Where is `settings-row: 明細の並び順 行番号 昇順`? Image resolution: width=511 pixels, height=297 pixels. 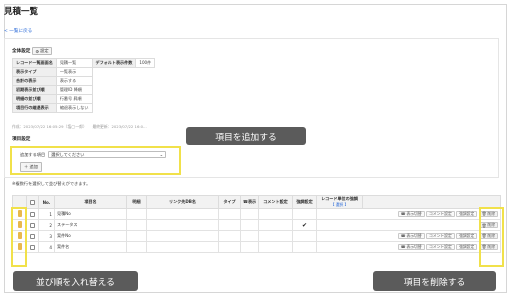
settings-row: 明細の並び順 行番号 昇順 is located at coordinates (83, 99).